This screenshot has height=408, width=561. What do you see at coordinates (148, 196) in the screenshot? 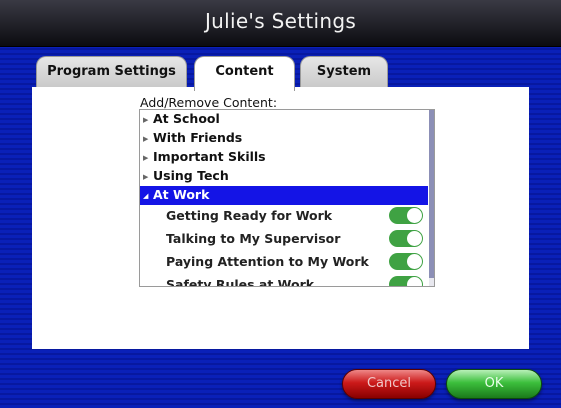
I see `triangle-down-icon: ◢` at bounding box center [148, 196].